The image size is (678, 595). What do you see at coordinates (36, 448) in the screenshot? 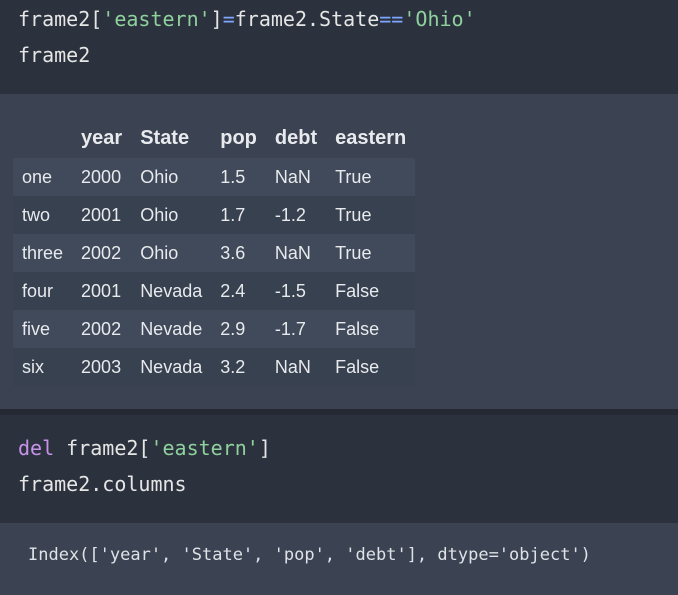
I see `keyword-token: del` at bounding box center [36, 448].